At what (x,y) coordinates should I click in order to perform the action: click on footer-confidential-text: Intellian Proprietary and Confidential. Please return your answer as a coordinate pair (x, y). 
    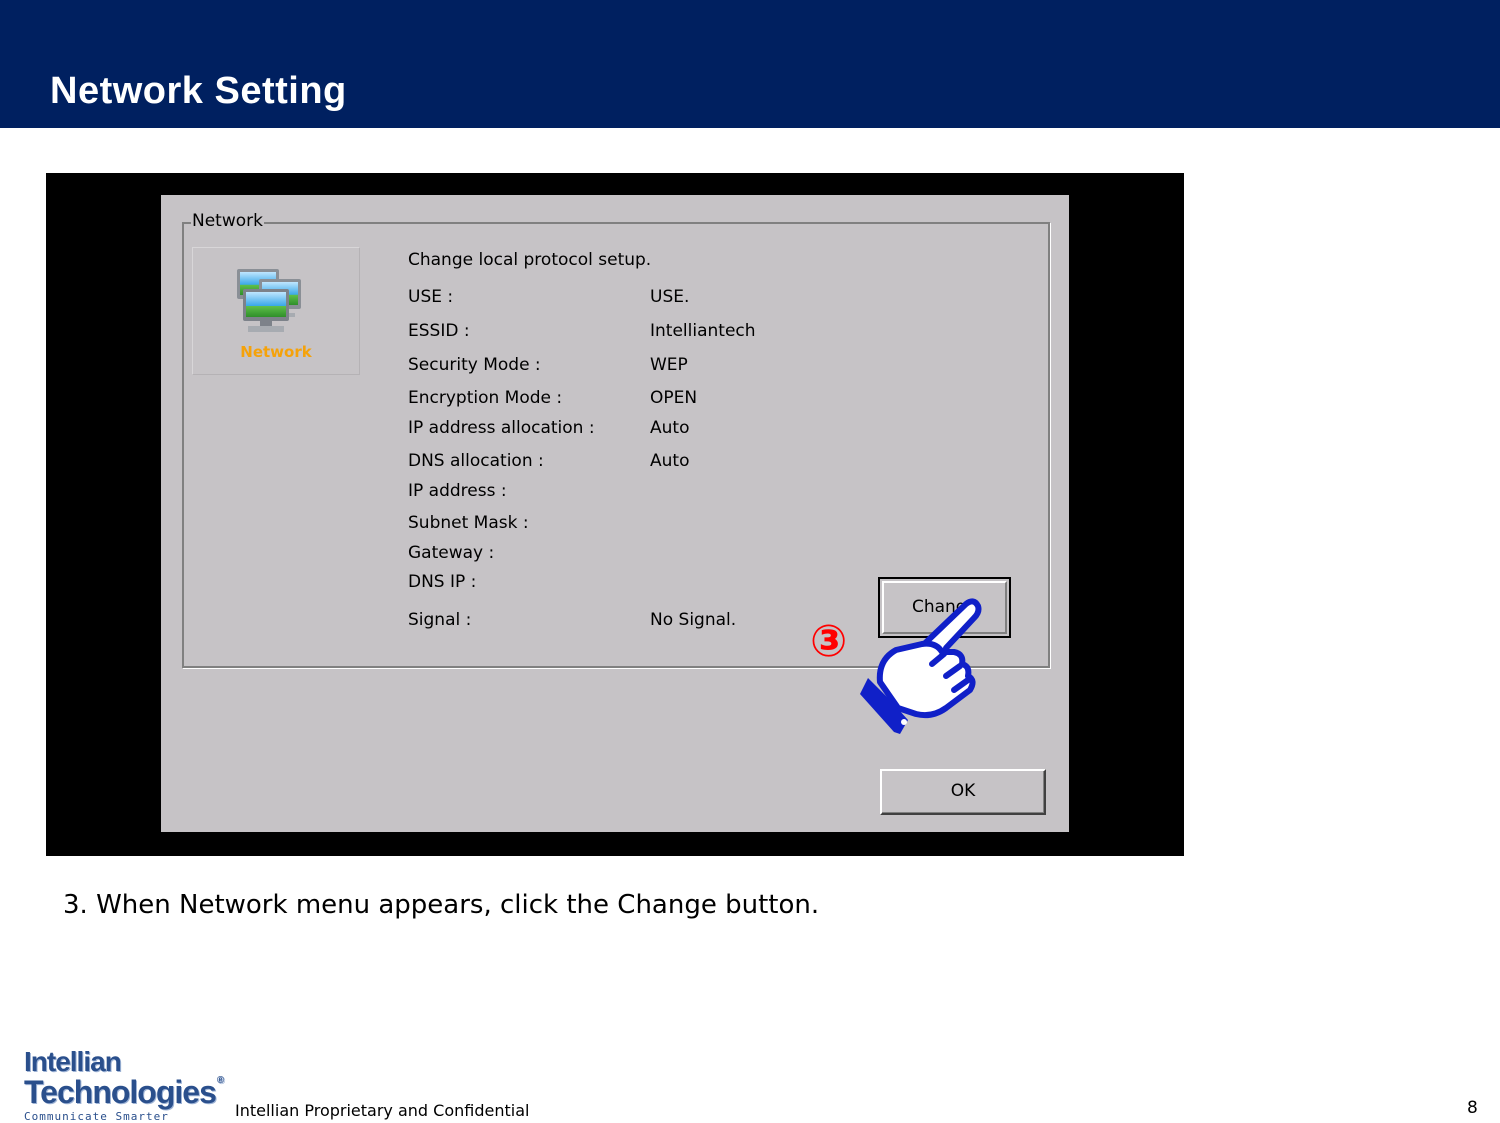
    Looking at the image, I should click on (382, 1110).